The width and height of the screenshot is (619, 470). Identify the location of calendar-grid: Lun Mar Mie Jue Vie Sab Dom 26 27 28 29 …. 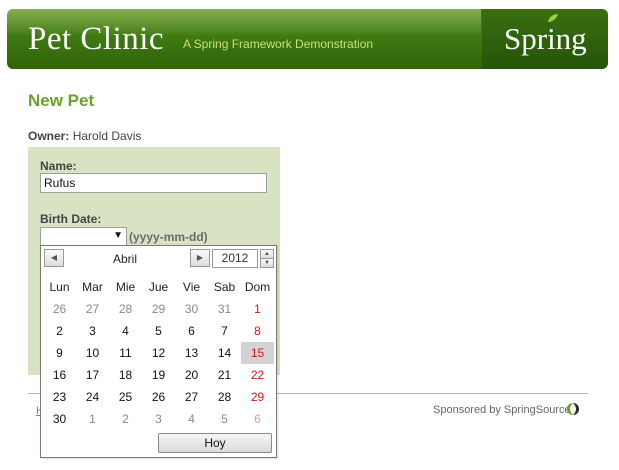
(158, 353).